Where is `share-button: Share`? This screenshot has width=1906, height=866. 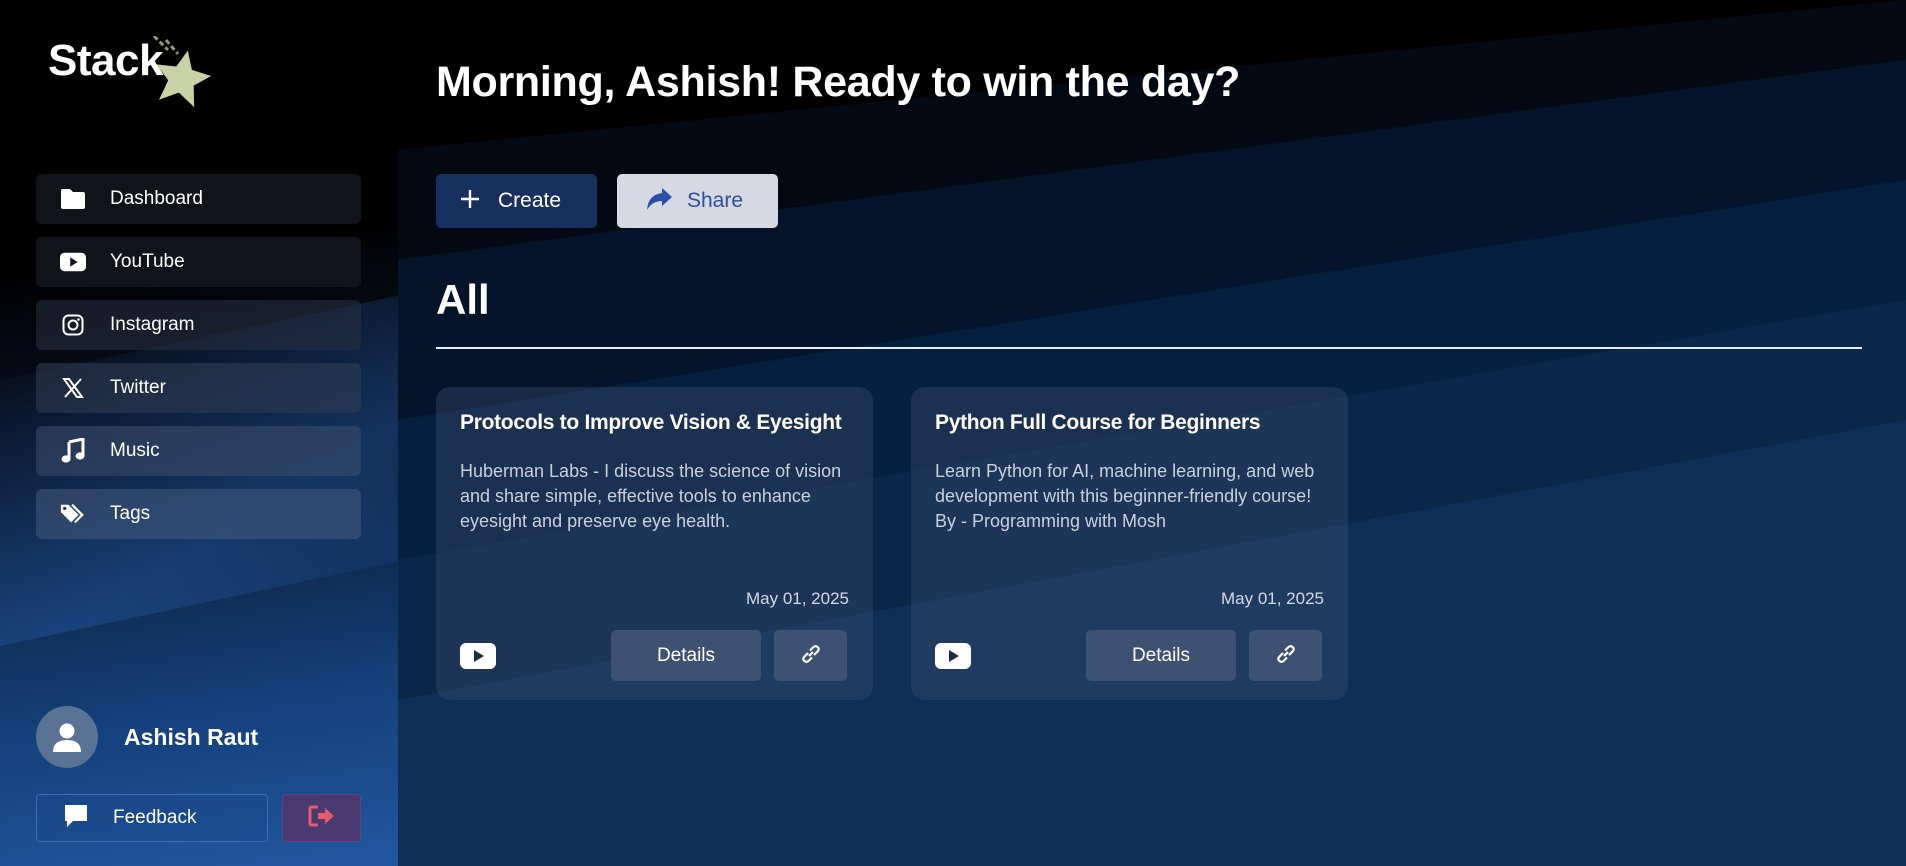 share-button: Share is located at coordinates (697, 201).